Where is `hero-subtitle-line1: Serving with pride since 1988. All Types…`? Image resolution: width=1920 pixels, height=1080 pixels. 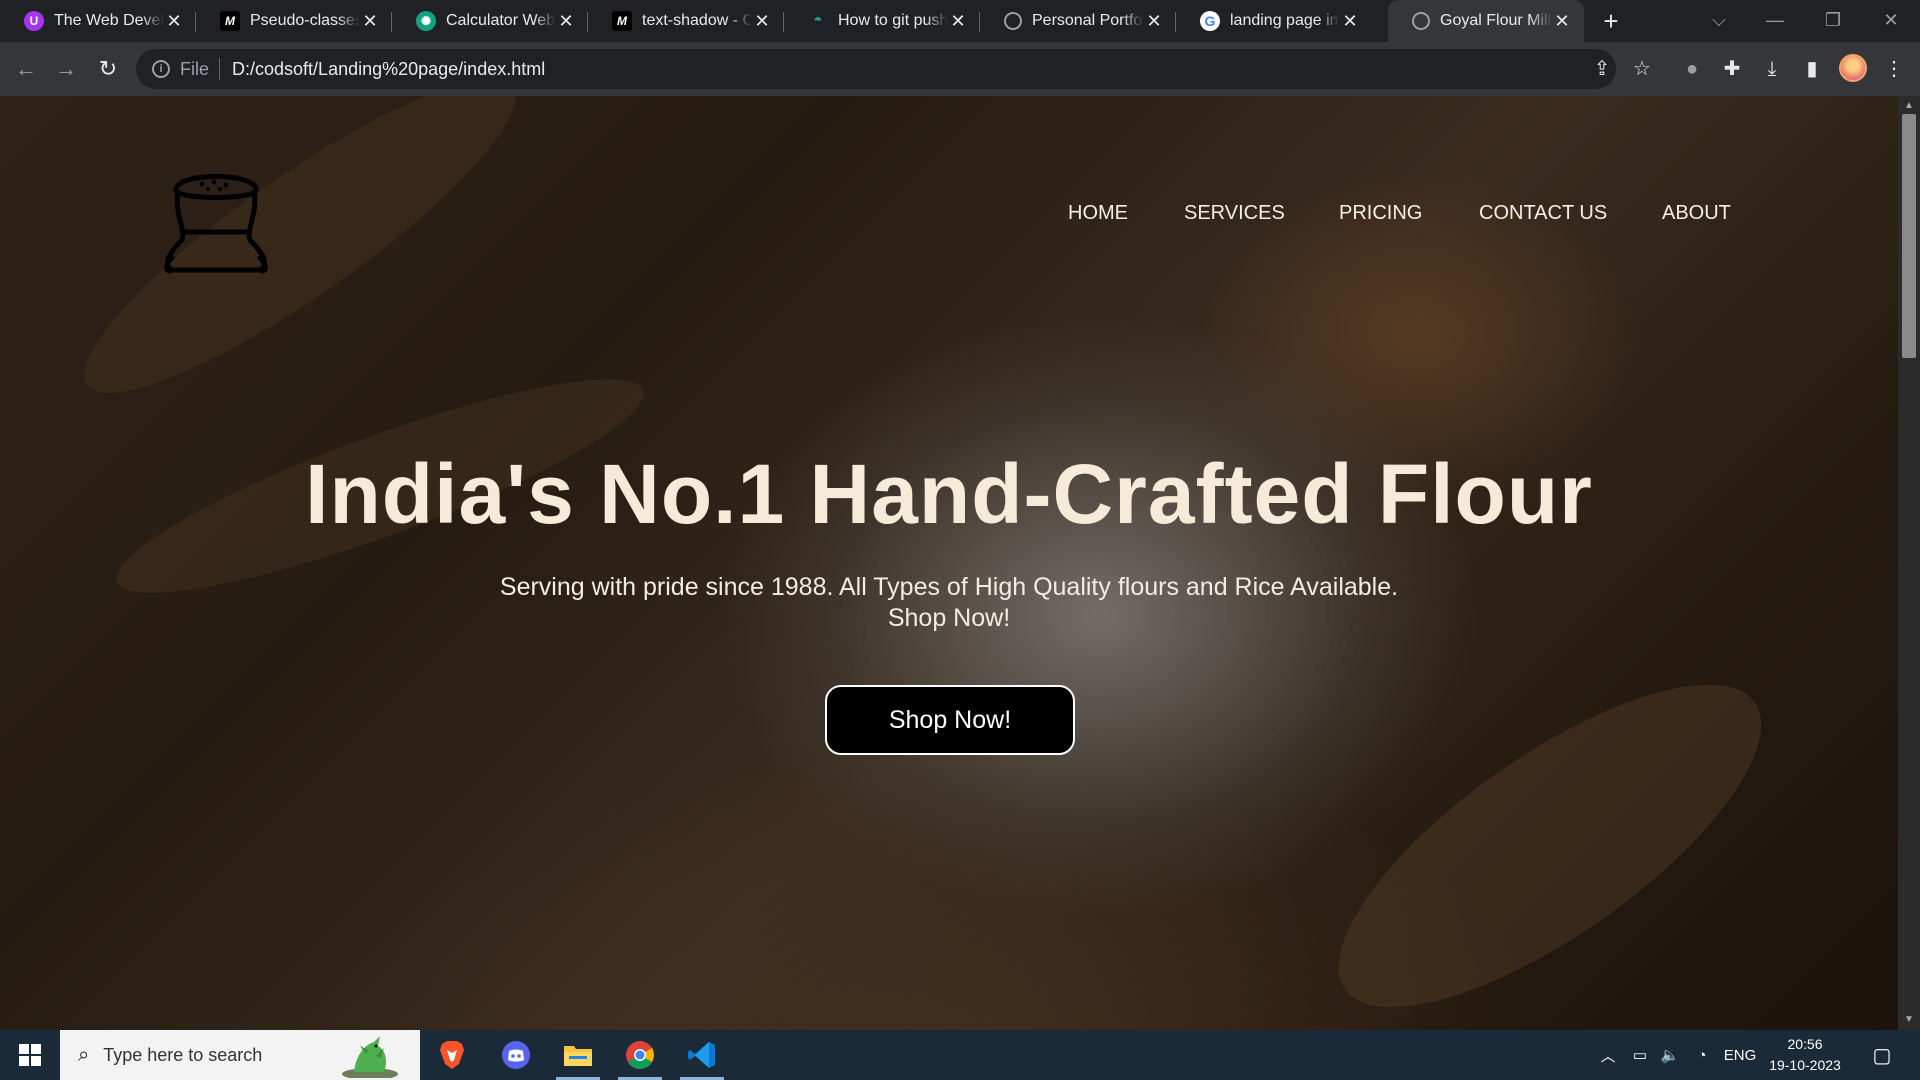
hero-subtitle-line1: Serving with pride since 1988. All Types… is located at coordinates (949, 587).